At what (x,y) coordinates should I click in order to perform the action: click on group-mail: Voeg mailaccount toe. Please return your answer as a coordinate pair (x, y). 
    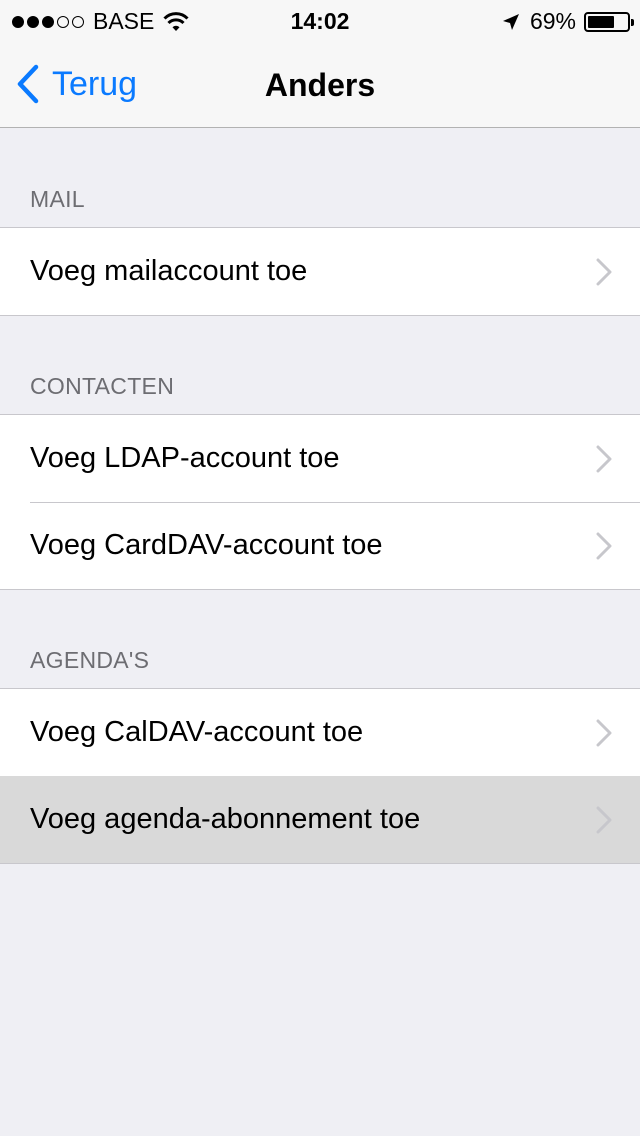
    Looking at the image, I should click on (320, 271).